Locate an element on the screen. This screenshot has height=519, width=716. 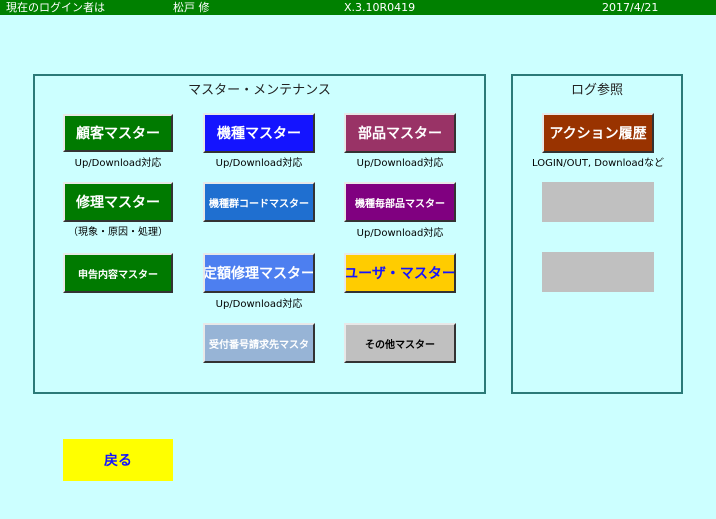
billing-master-button: 受付番号請求先マスタ is located at coordinates (259, 343).